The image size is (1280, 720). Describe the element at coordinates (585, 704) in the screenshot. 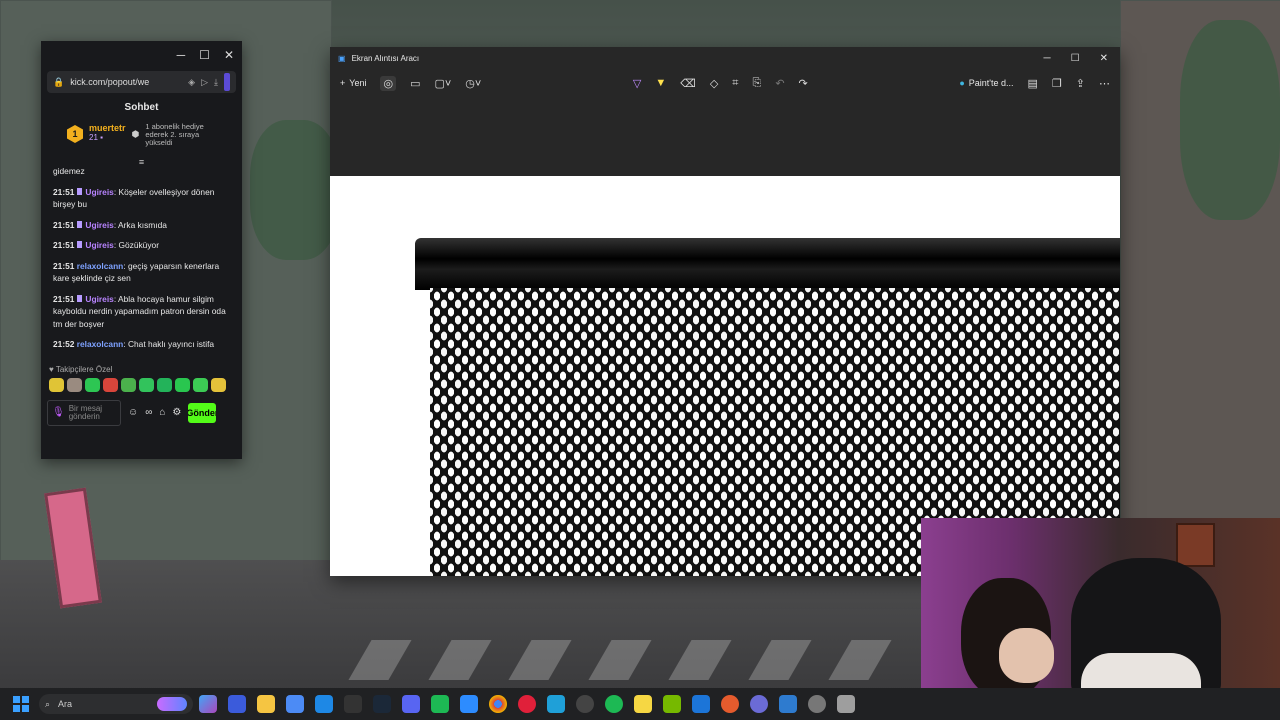

I see `obs-icon` at that location.